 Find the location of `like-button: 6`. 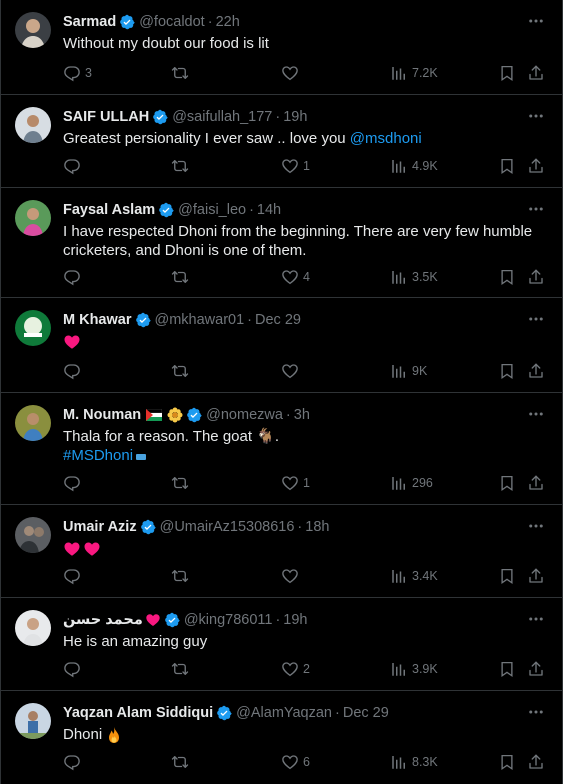

like-button: 6 is located at coordinates (295, 762).